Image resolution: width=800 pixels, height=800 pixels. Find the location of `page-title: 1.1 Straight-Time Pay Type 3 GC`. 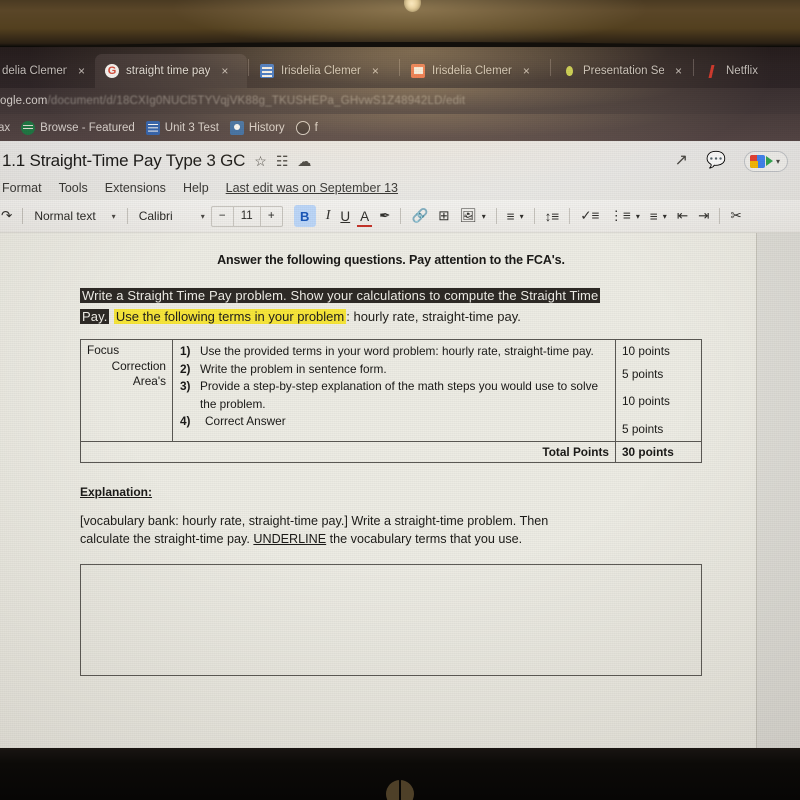

page-title: 1.1 Straight-Time Pay Type 3 GC is located at coordinates (123, 161).